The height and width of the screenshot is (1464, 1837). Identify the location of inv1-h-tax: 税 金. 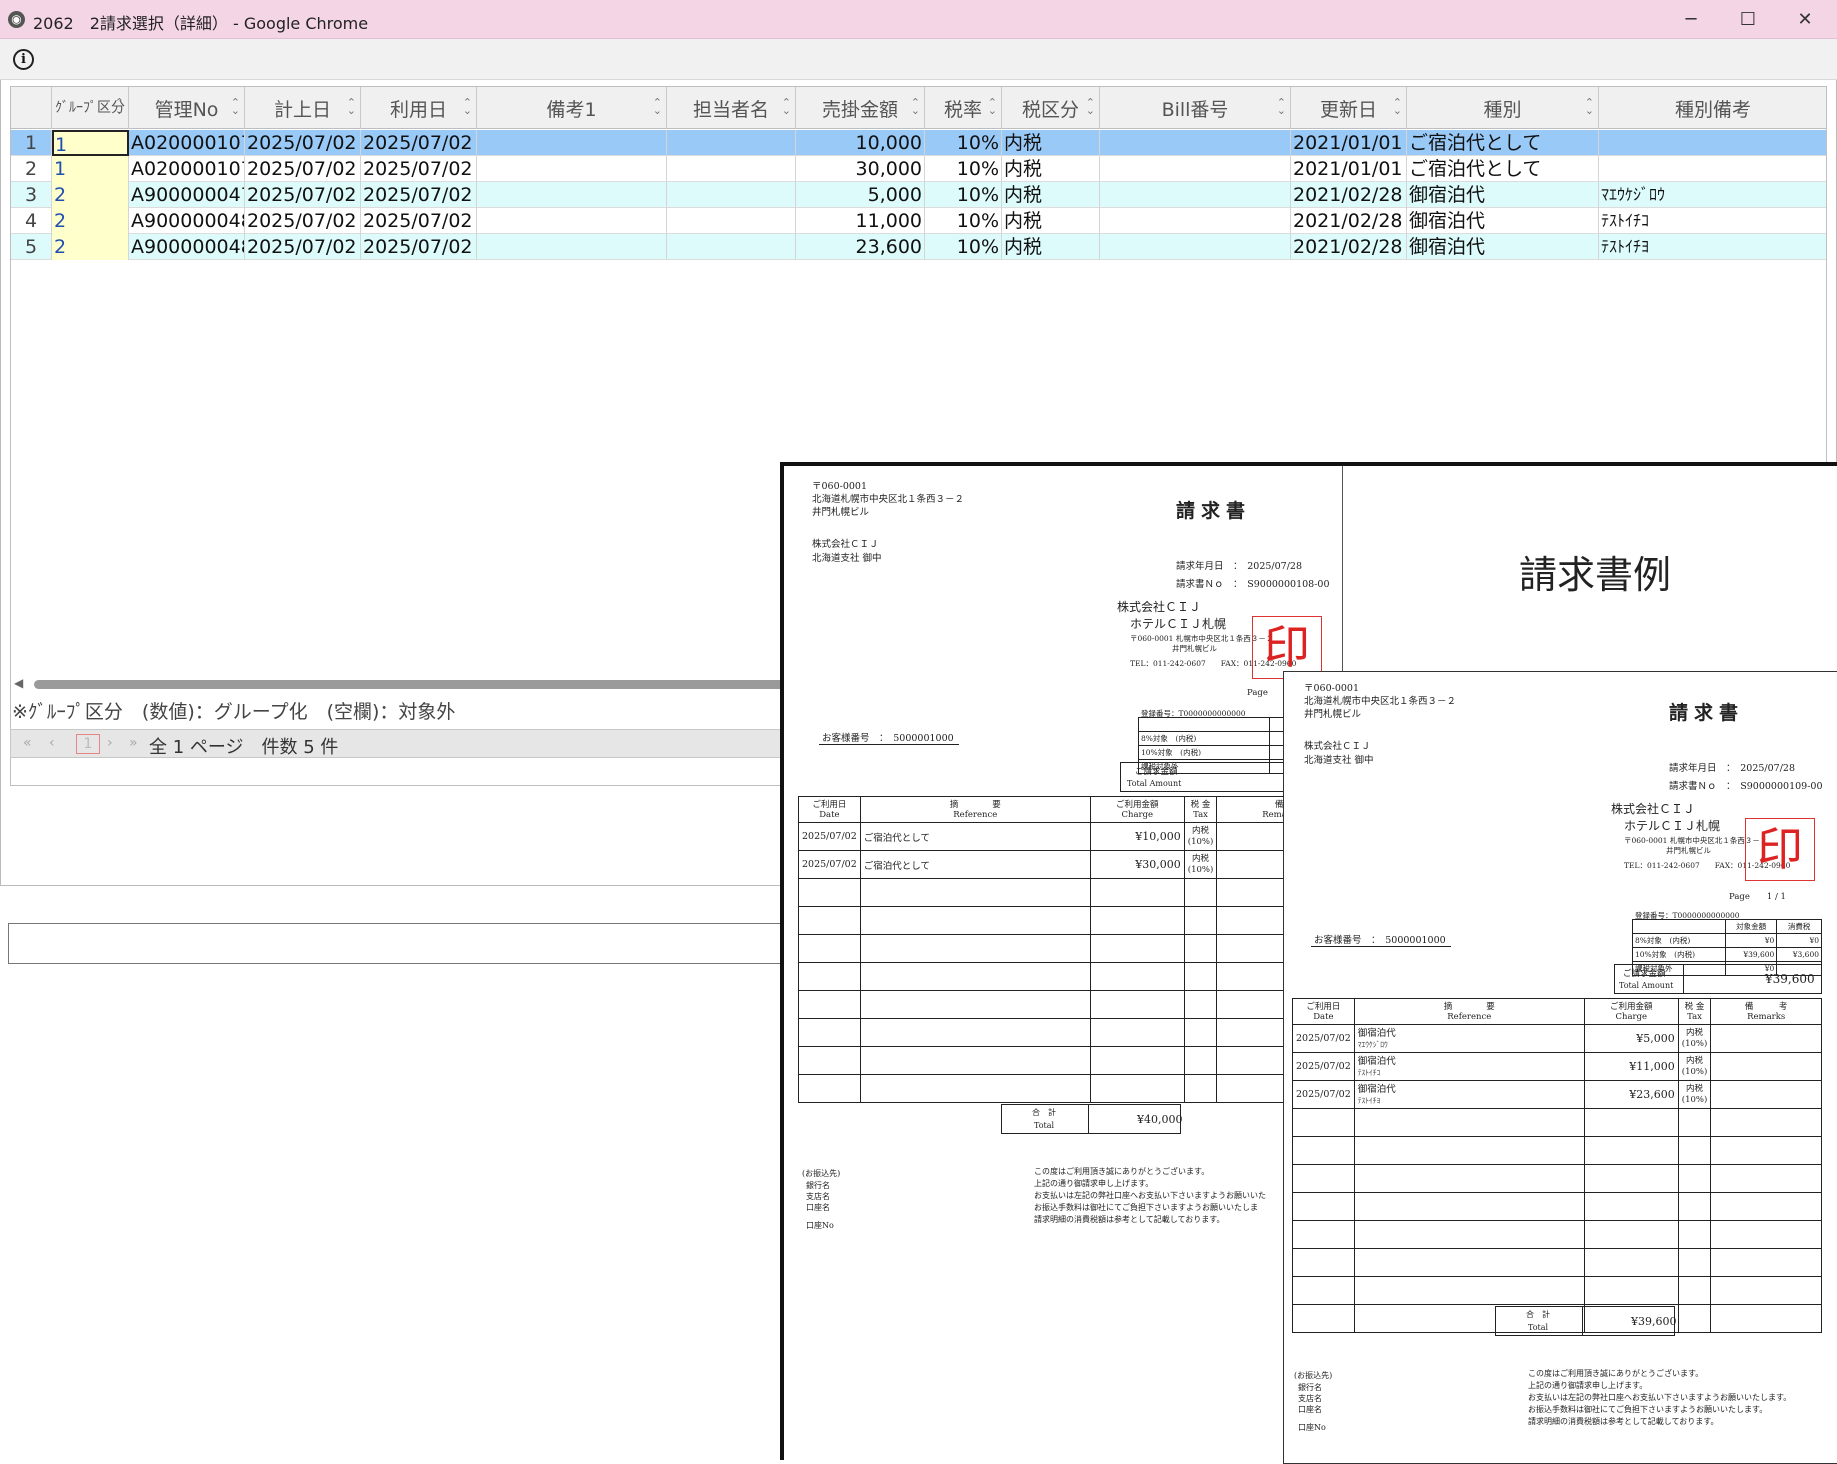
(1200, 804).